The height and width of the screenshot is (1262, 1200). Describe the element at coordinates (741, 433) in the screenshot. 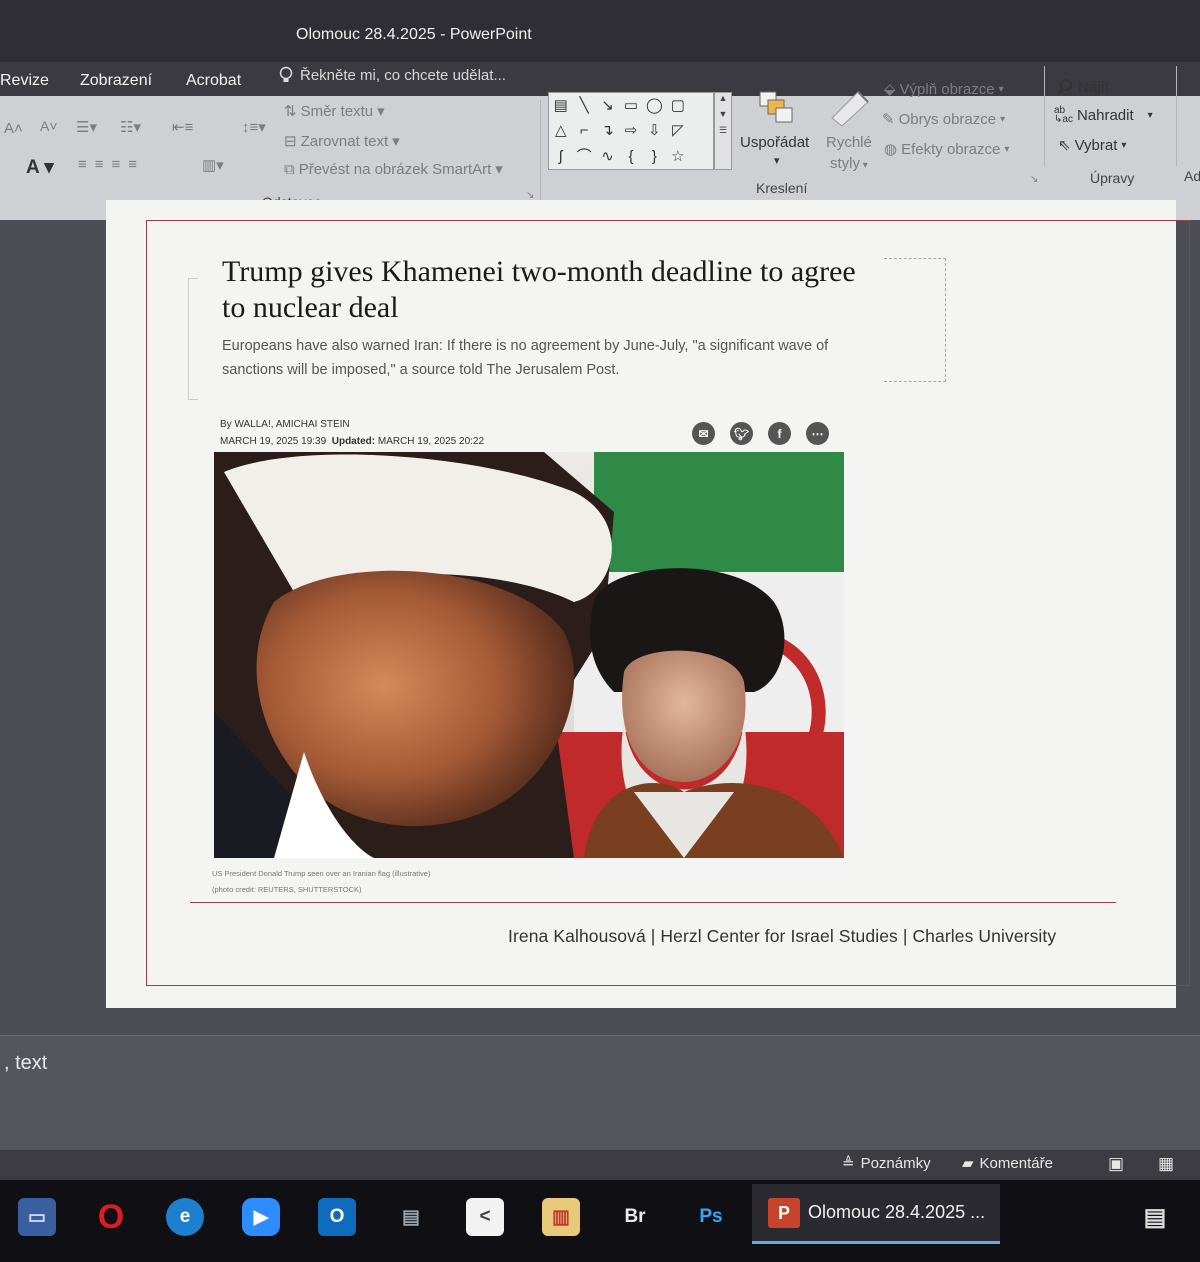

I see `twitter-icon: 🐦︎` at that location.